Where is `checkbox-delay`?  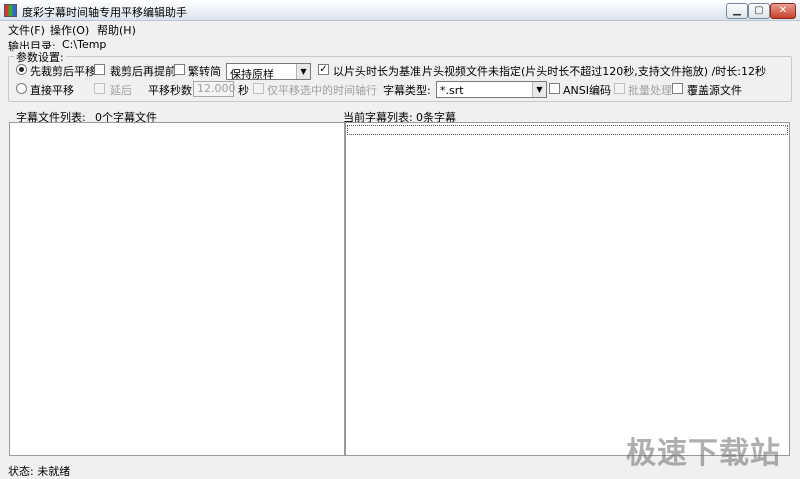
checkbox-delay is located at coordinates (99, 88).